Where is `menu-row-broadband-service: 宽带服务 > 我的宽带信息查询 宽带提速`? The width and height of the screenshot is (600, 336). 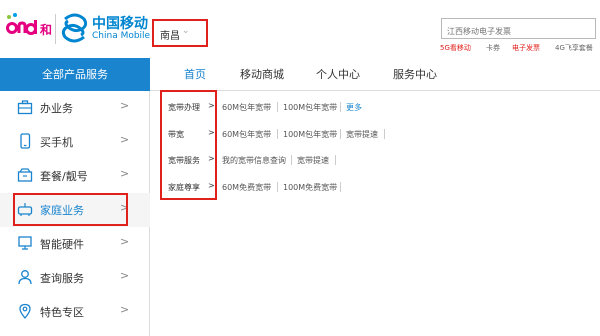
menu-row-broadband-service: 宽带服务 > 我的宽带信息查询 宽带提速 is located at coordinates (375, 160).